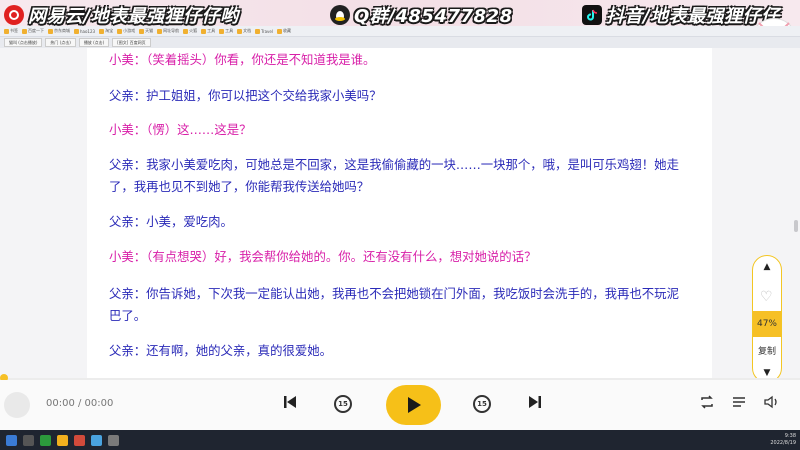 The image size is (800, 450). I want to click on douyin-text: 抖音/地表最强狸仔仔, so click(693, 16).